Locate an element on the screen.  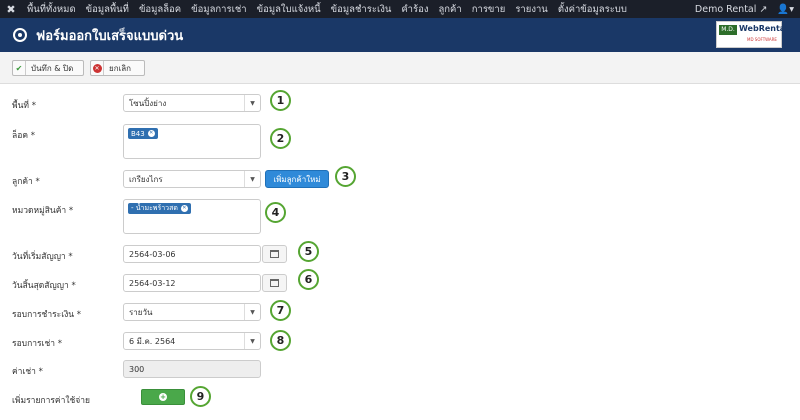
end-date-calendar-button is located at coordinates (274, 283).